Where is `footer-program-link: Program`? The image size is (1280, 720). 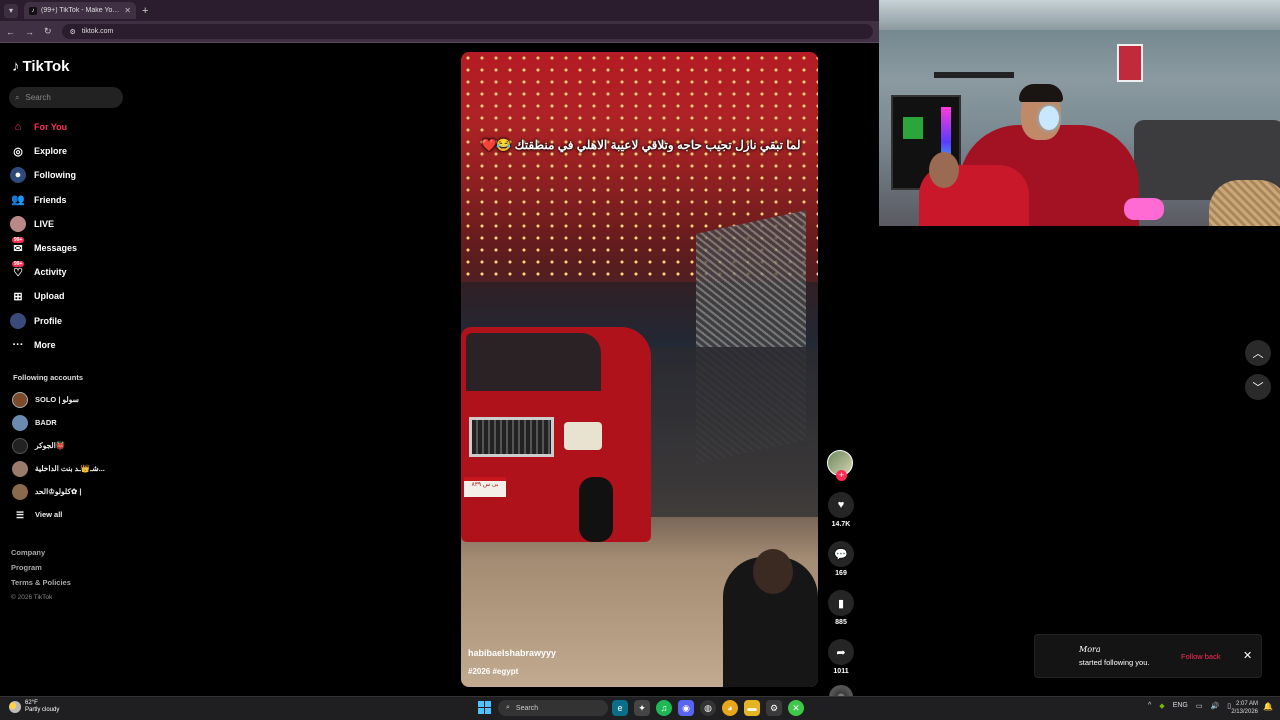 footer-program-link: Program is located at coordinates (41, 567).